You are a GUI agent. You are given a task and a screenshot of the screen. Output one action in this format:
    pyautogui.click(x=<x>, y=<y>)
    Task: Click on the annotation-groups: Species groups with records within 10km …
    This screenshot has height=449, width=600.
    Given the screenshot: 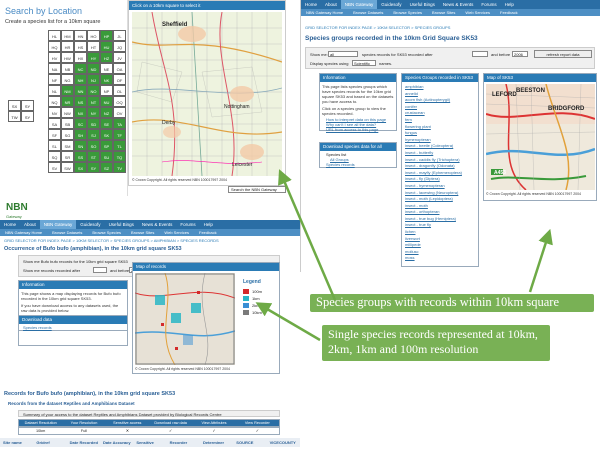 What is the action you would take?
    pyautogui.click(x=452, y=303)
    